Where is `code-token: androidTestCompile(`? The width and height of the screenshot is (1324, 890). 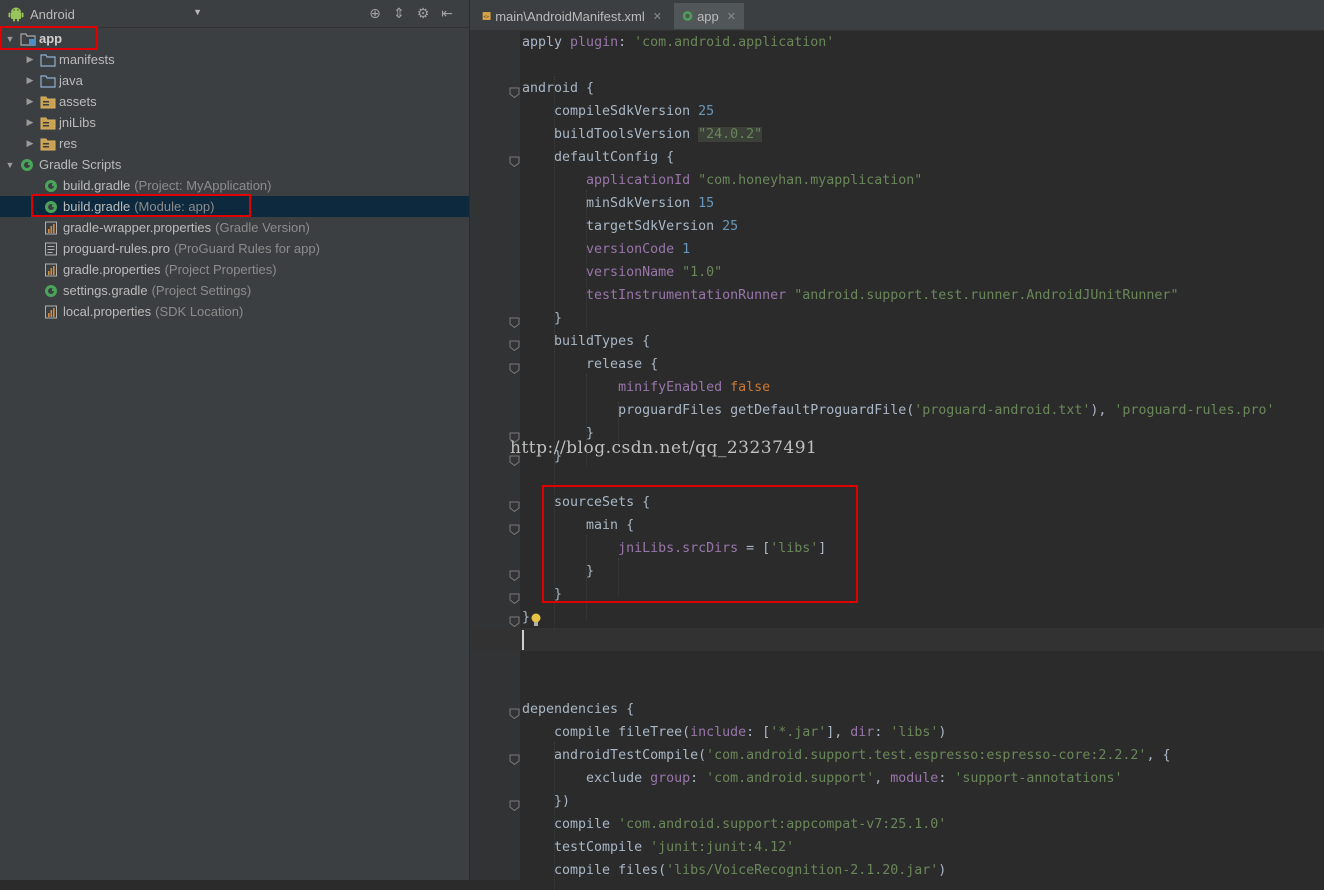
code-token: androidTestCompile( is located at coordinates (614, 755).